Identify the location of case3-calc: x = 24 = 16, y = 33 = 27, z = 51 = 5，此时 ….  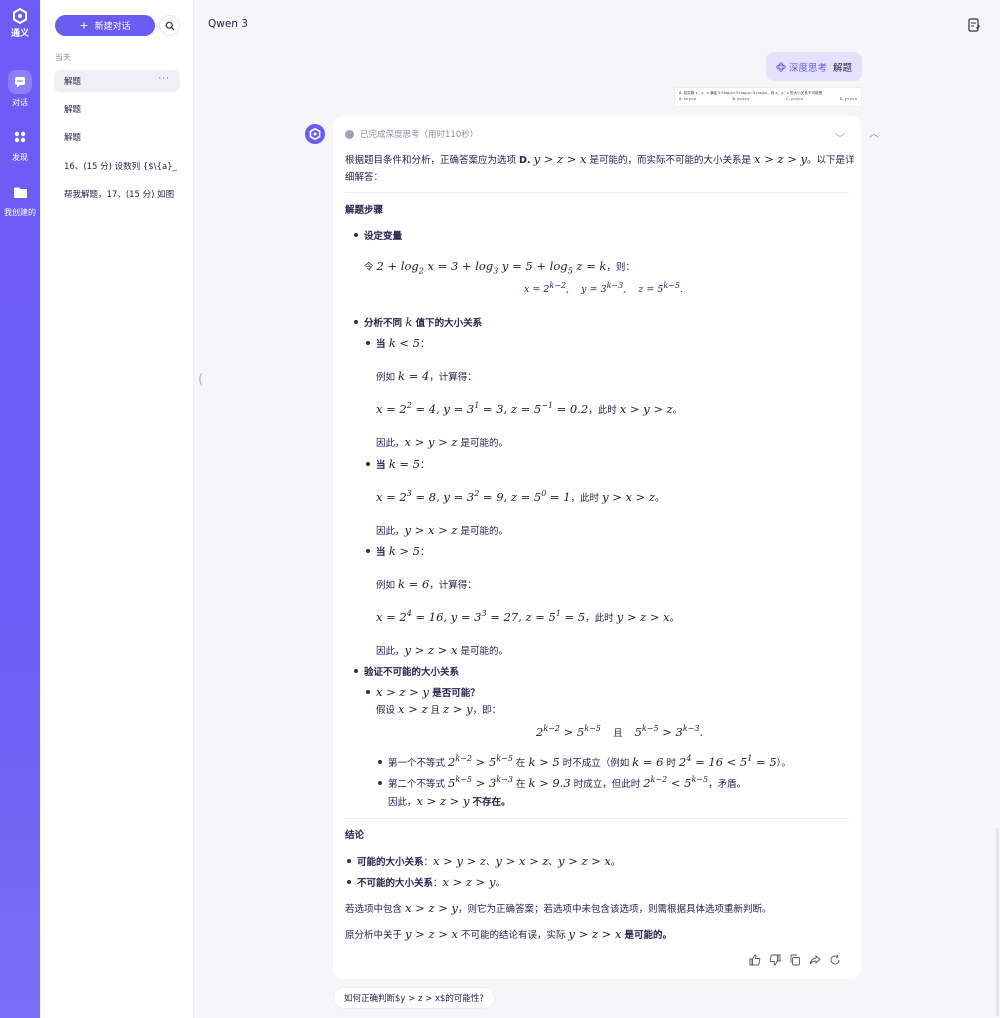
(528, 616).